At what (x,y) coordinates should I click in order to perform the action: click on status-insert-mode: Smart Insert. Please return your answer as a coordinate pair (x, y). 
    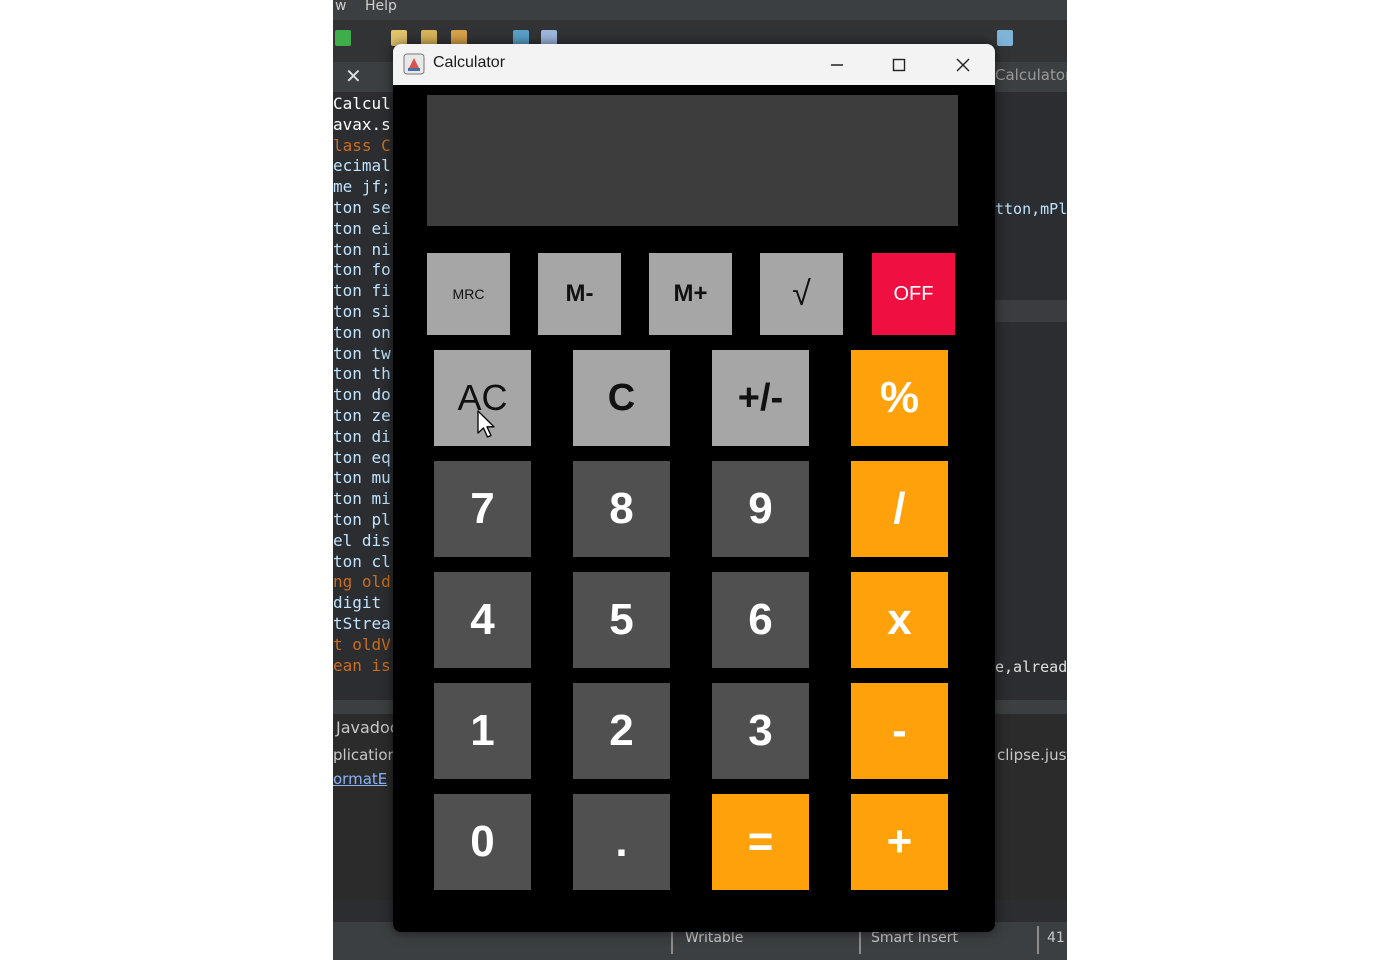
    Looking at the image, I should click on (914, 938).